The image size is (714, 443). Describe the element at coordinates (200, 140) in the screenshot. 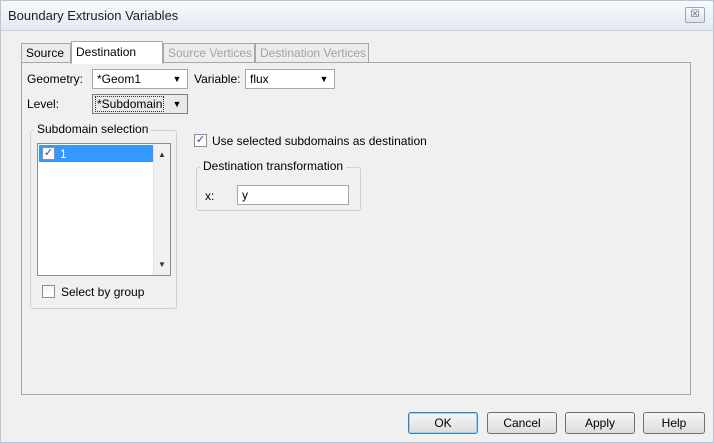

I see `use-selected-checkbox: ✓` at that location.